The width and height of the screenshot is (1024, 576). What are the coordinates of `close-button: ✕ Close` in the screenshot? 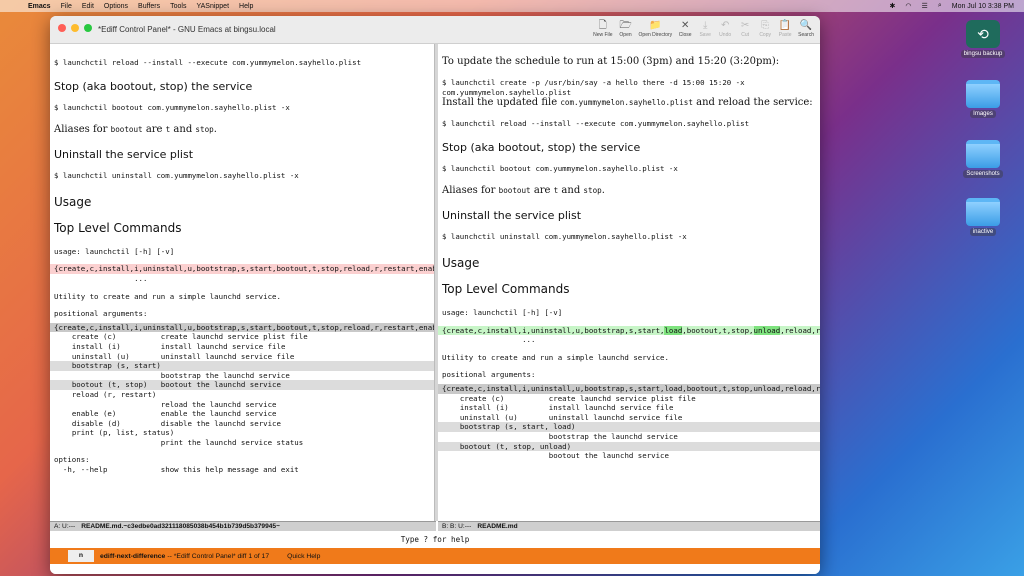 It's located at (685, 28).